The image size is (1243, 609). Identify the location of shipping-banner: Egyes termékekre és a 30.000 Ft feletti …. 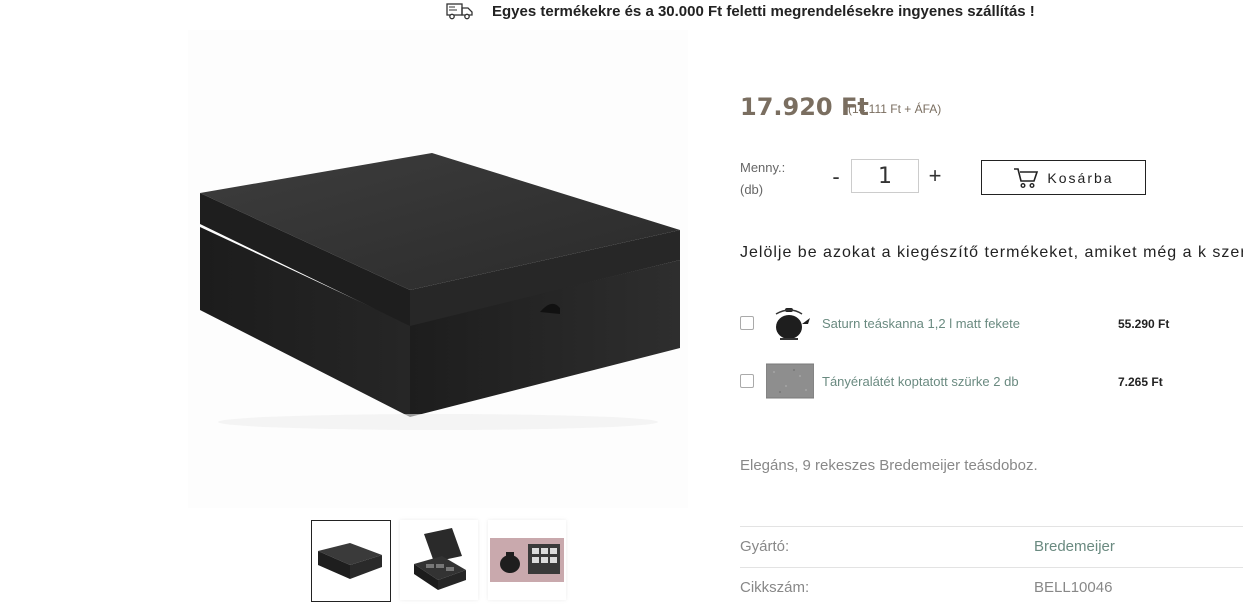
(621, 12).